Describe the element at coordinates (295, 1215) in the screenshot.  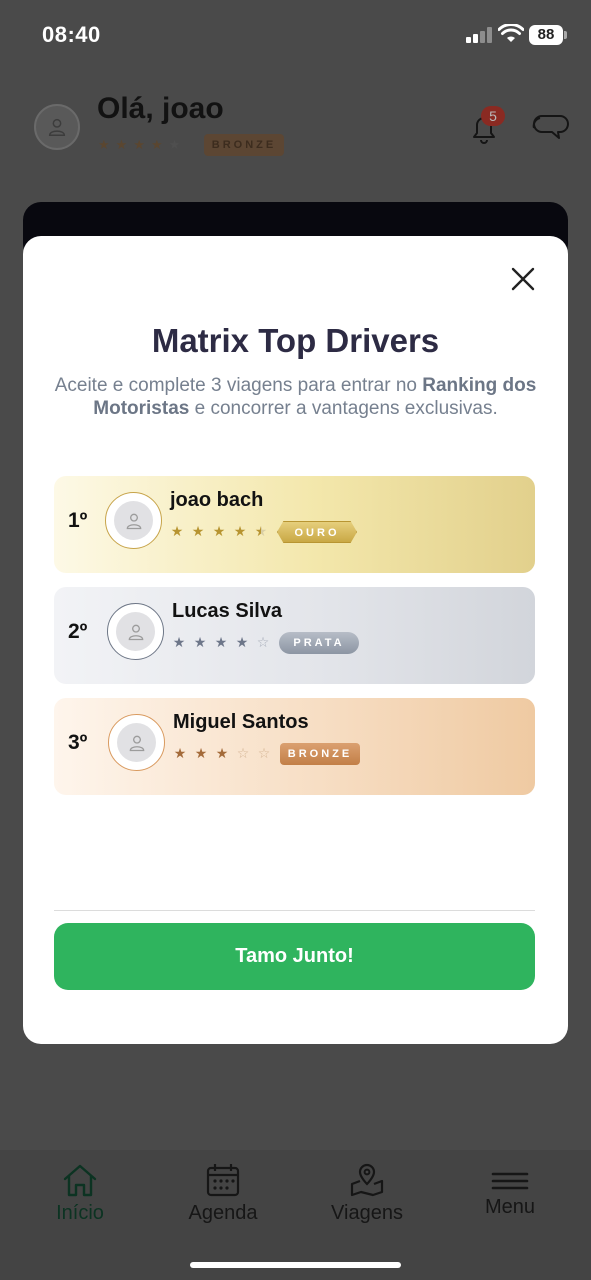
I see `bottom-nav: Início Agenda Viagens Menu` at that location.